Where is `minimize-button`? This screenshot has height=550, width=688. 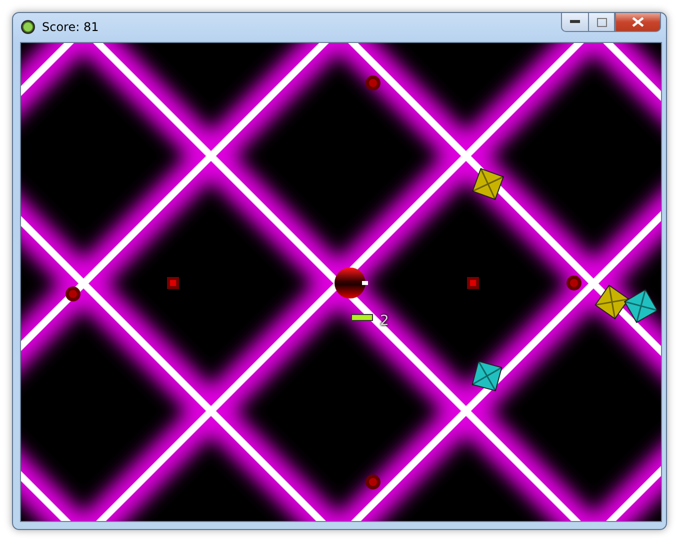 minimize-button is located at coordinates (574, 22).